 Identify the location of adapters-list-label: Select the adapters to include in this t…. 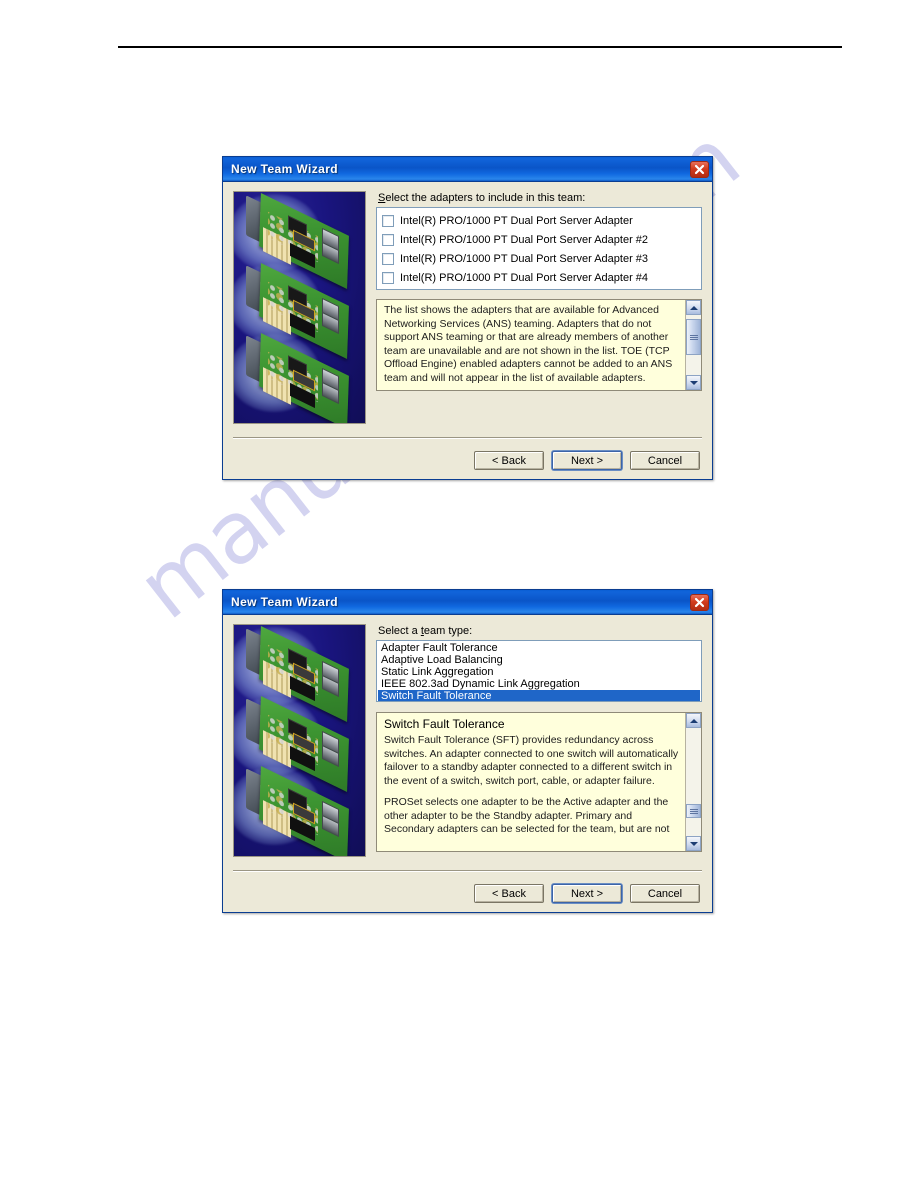
(540, 198).